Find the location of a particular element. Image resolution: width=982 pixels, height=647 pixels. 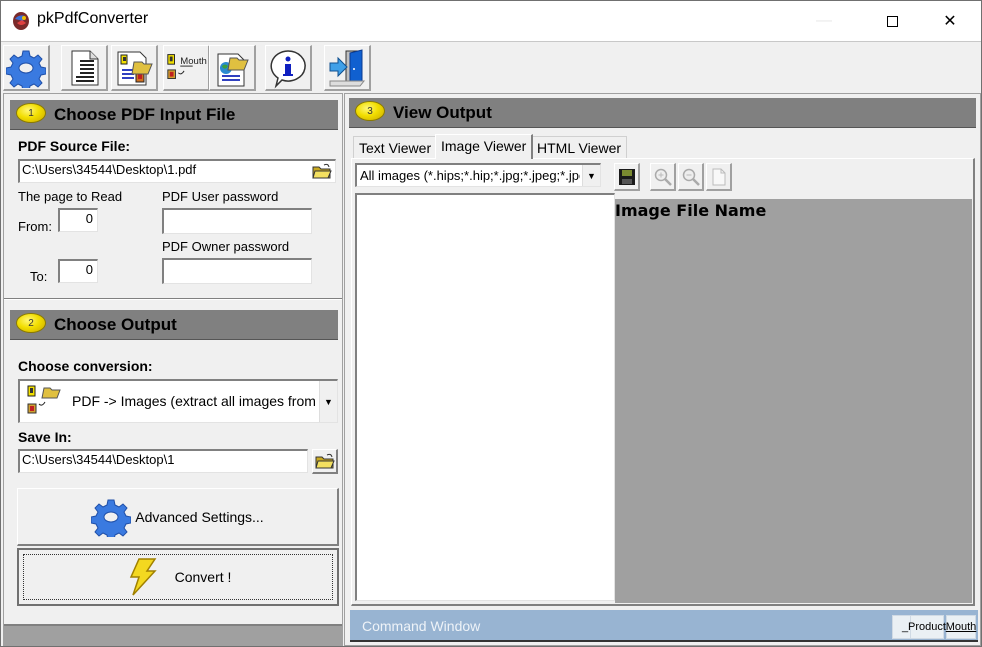

extract-images-icon: Mouth is located at coordinates (187, 66).